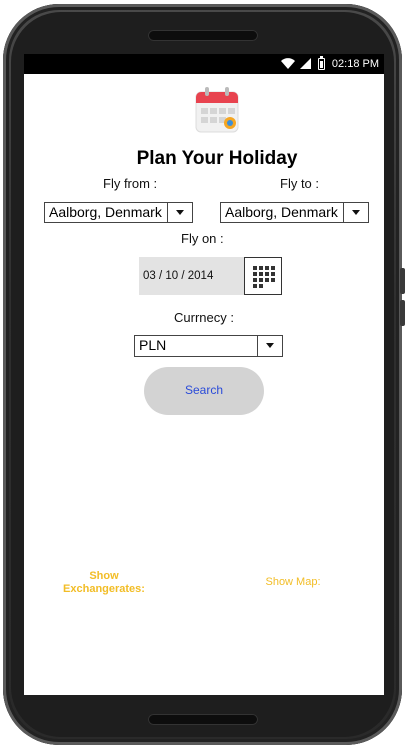  What do you see at coordinates (105, 212) in the screenshot?
I see `fly-from-value: Aalborg, Denmark` at bounding box center [105, 212].